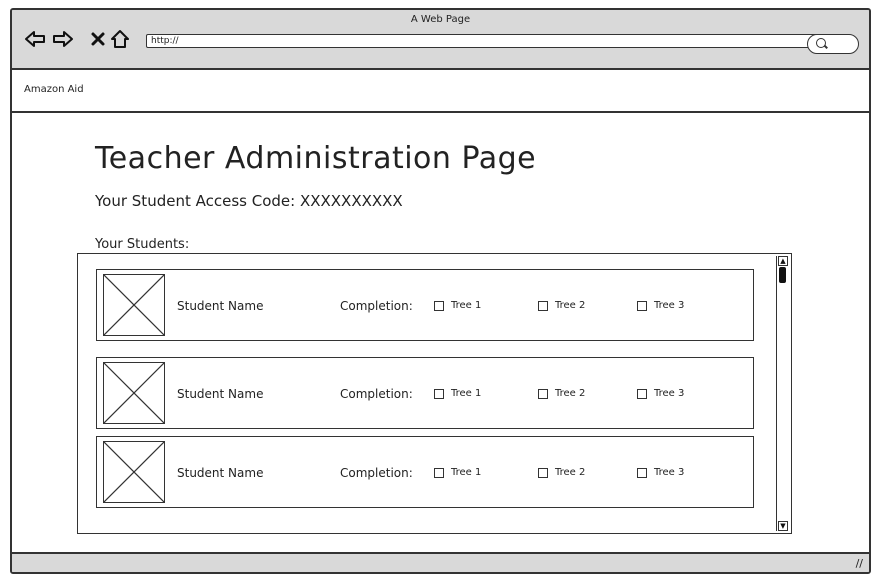 The width and height of the screenshot is (877, 577). I want to click on page-title: Teacher Administration Page, so click(316, 158).